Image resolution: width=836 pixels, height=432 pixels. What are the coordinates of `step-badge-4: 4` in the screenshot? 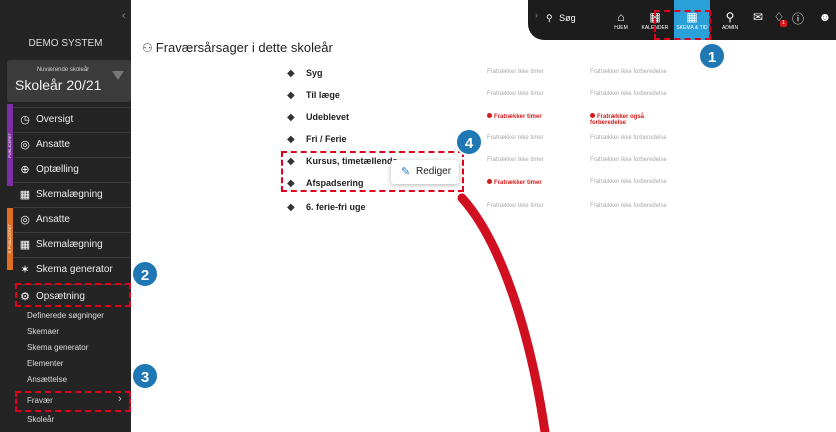 It's located at (469, 142).